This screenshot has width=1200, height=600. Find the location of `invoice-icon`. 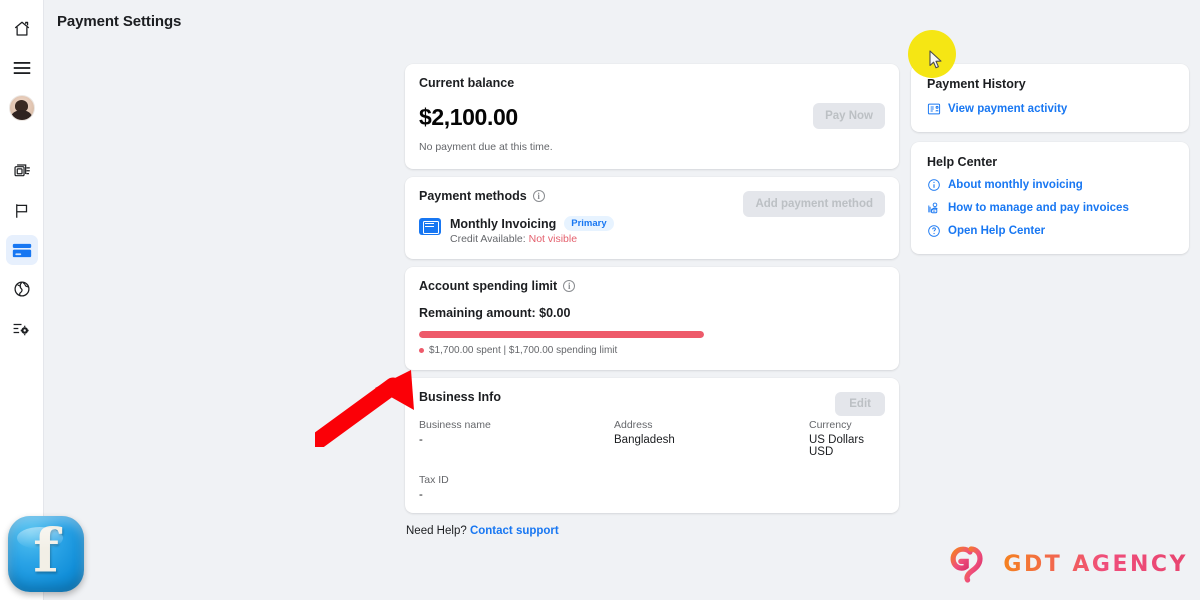

invoice-icon is located at coordinates (430, 226).